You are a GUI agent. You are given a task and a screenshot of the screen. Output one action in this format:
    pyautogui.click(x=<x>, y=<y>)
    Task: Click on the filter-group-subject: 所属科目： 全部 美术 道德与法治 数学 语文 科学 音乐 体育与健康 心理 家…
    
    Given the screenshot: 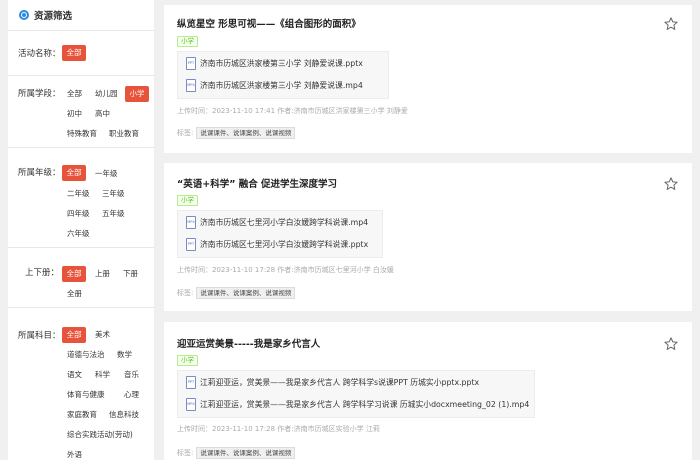 What is the action you would take?
    pyautogui.click(x=81, y=384)
    